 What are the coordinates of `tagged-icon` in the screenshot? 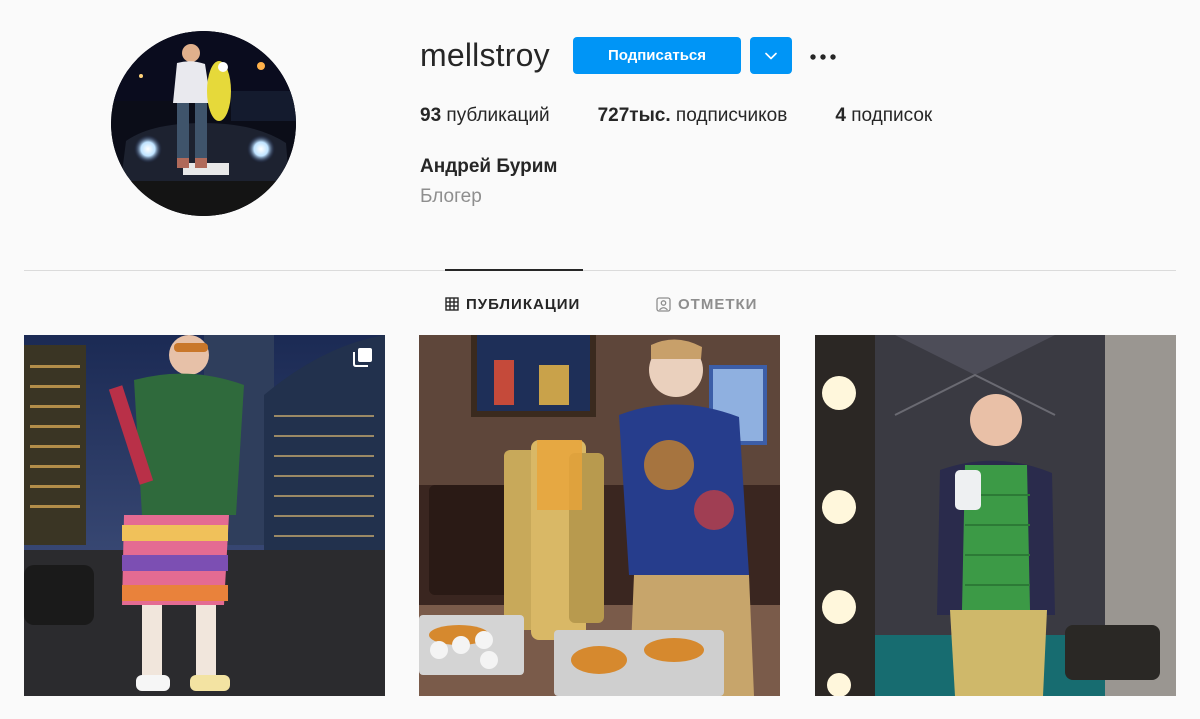 It's located at (663, 304).